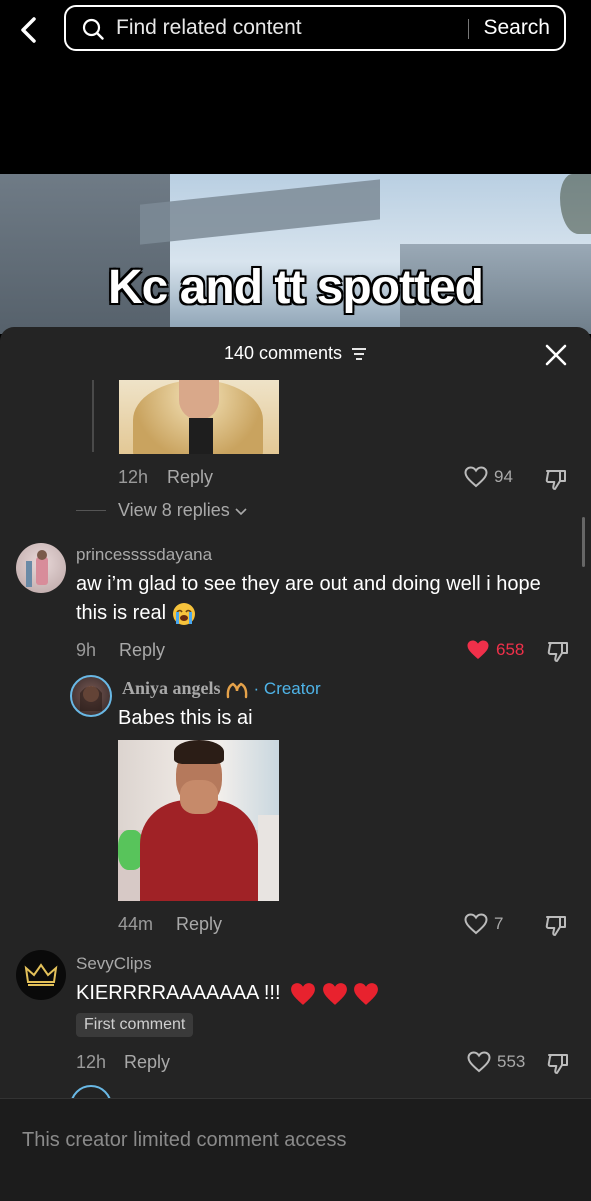 Image resolution: width=591 pixels, height=1201 pixels. I want to click on comment-username: SevyClips, so click(114, 964).